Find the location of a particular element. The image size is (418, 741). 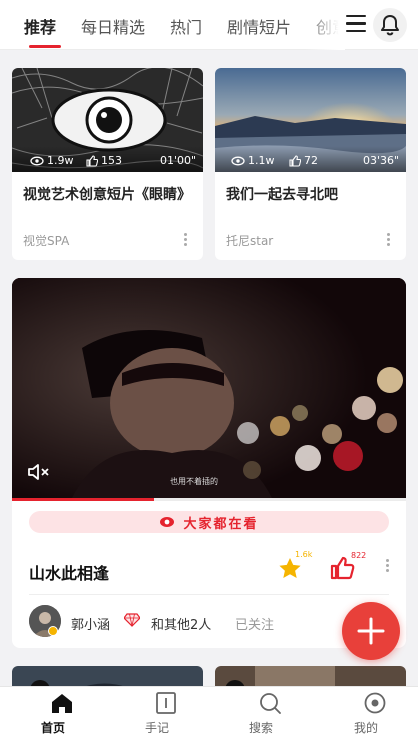

author-name: 托尼star is located at coordinates (249, 240).